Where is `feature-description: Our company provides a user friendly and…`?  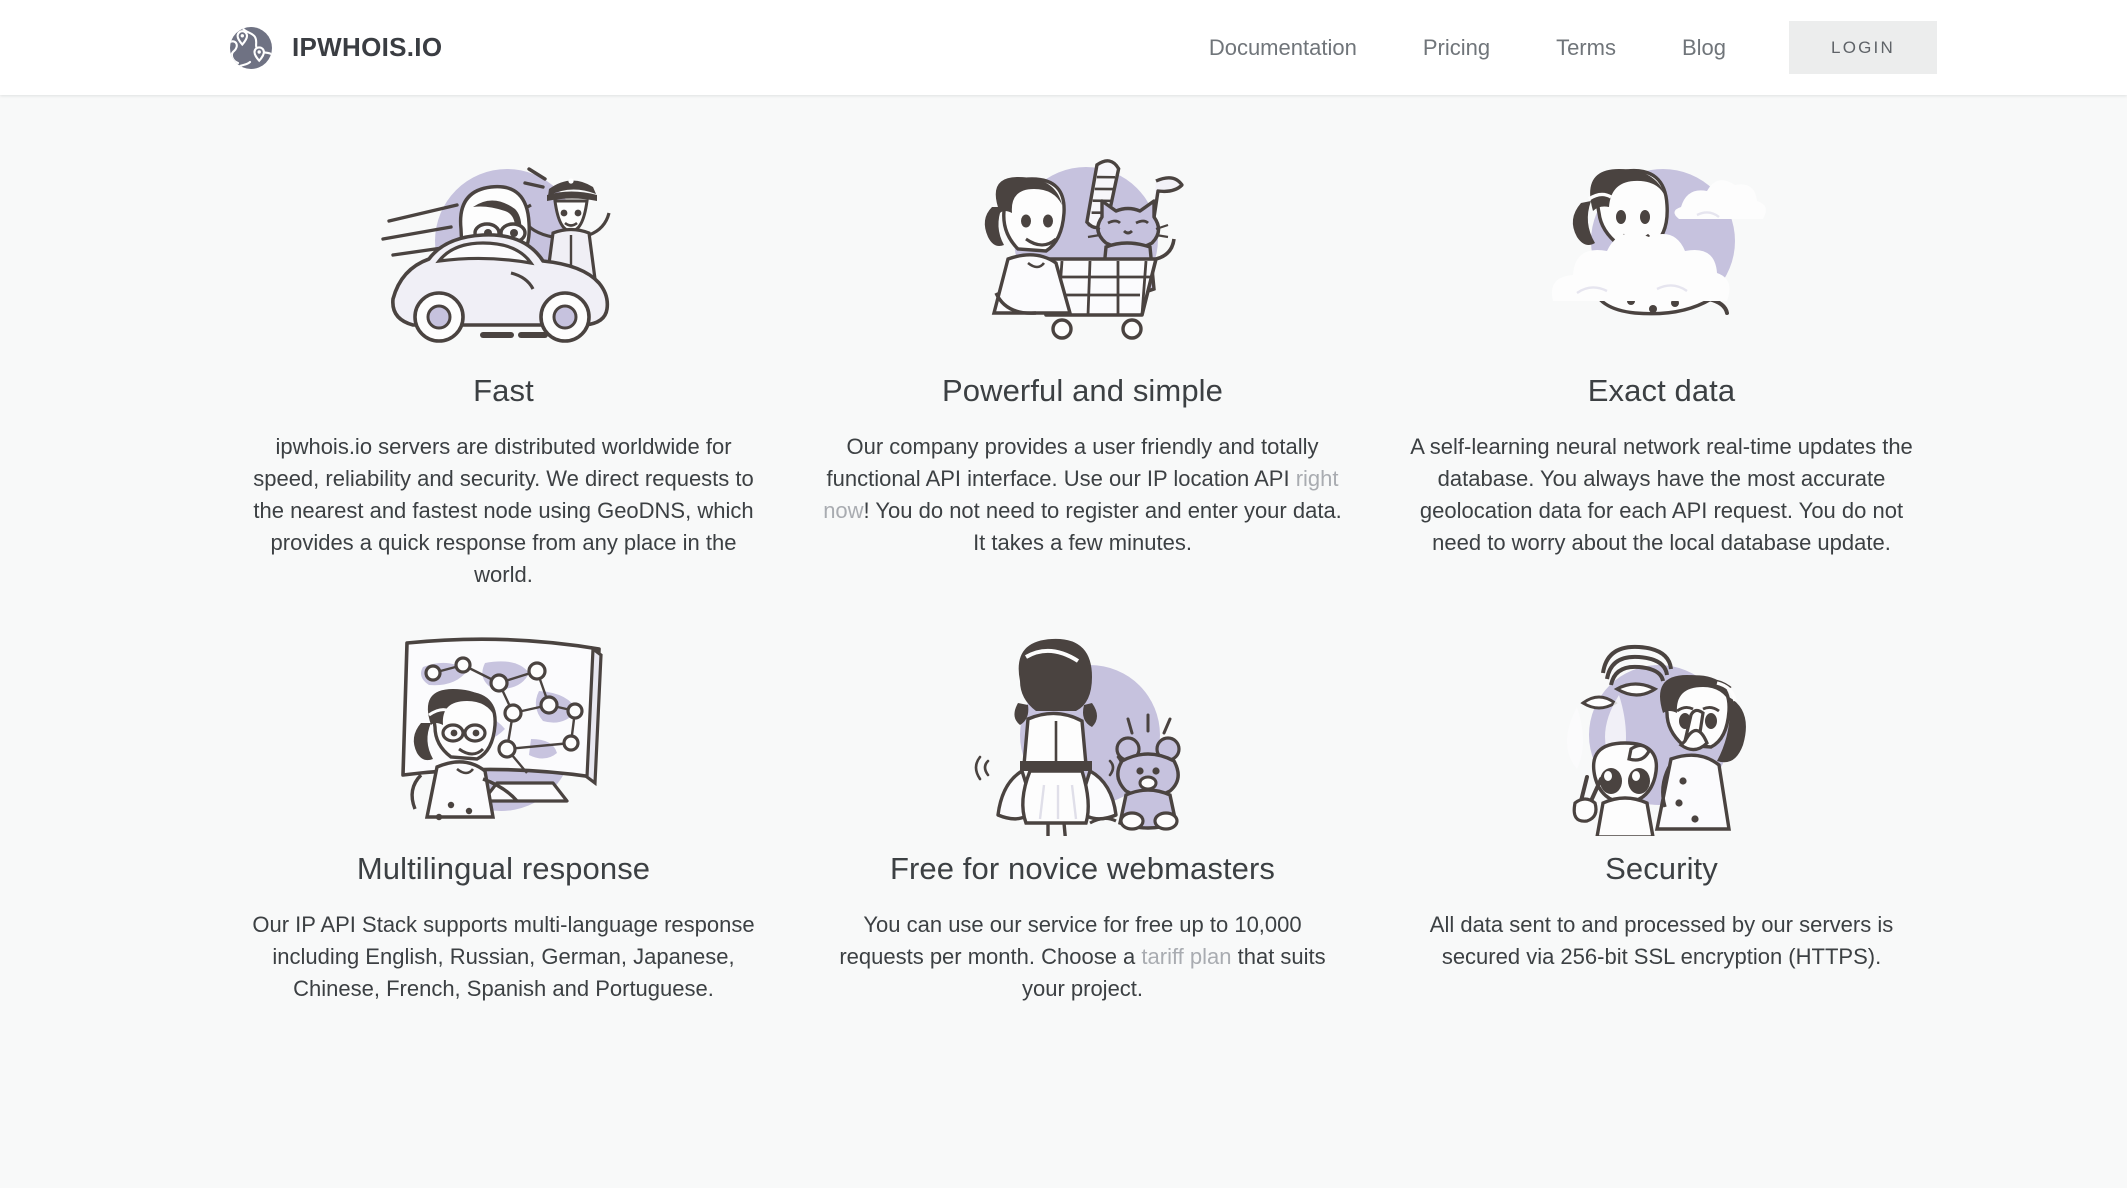
feature-description: Our company provides a user friendly and… is located at coordinates (1082, 495).